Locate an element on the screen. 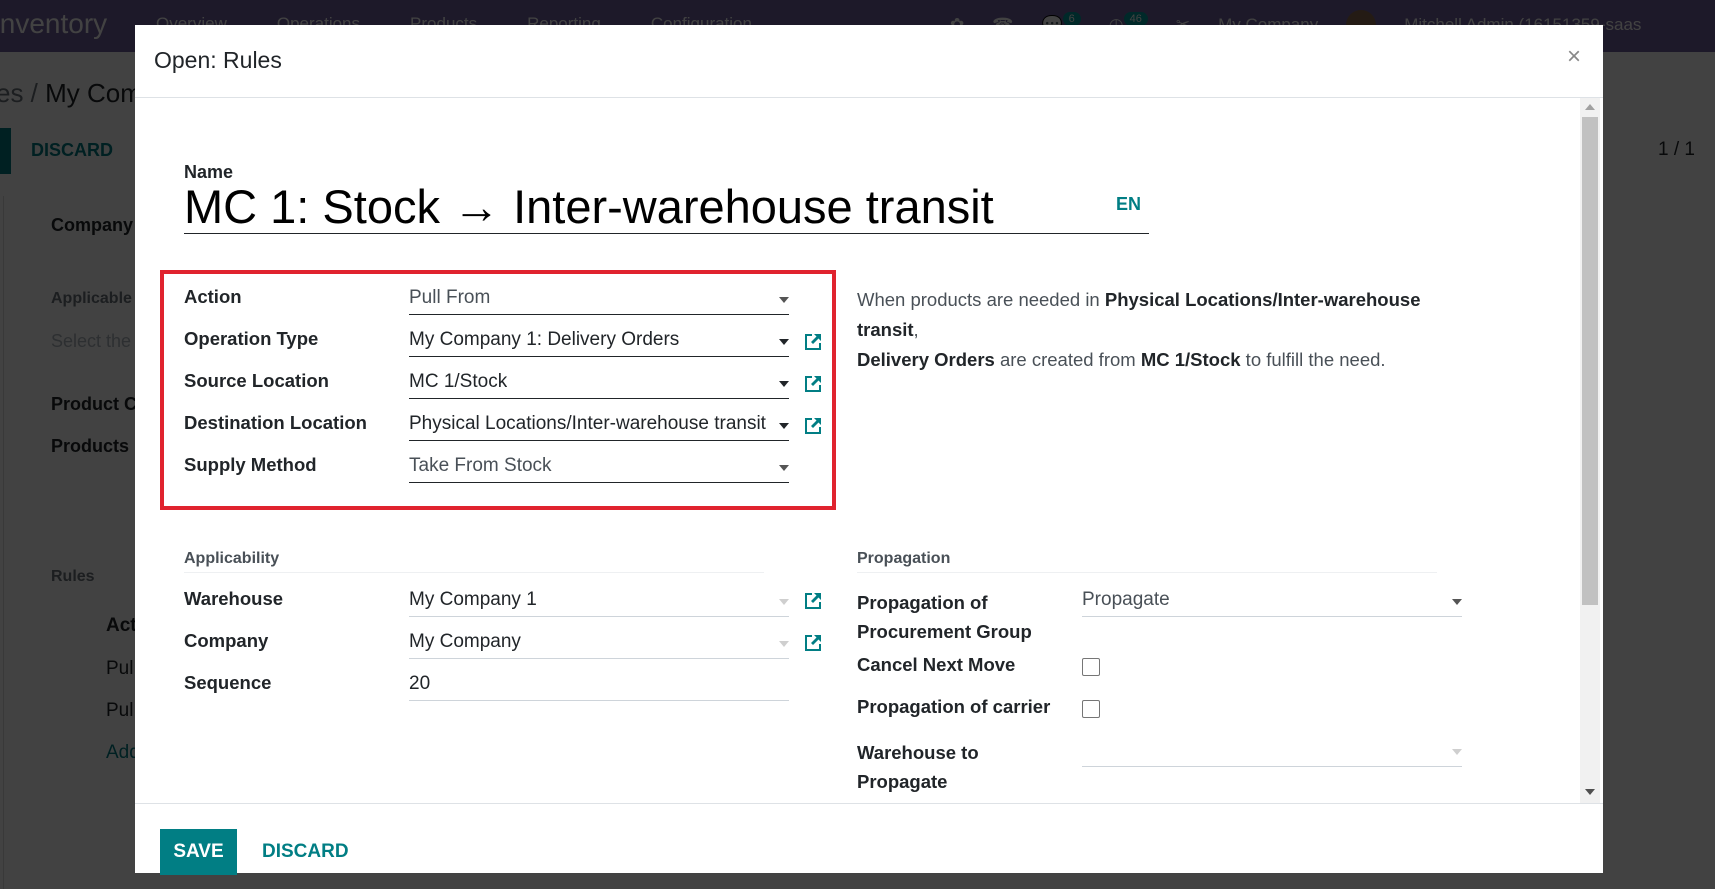 Image resolution: width=1715 pixels, height=889 pixels. action-value: Pull From is located at coordinates (450, 297).